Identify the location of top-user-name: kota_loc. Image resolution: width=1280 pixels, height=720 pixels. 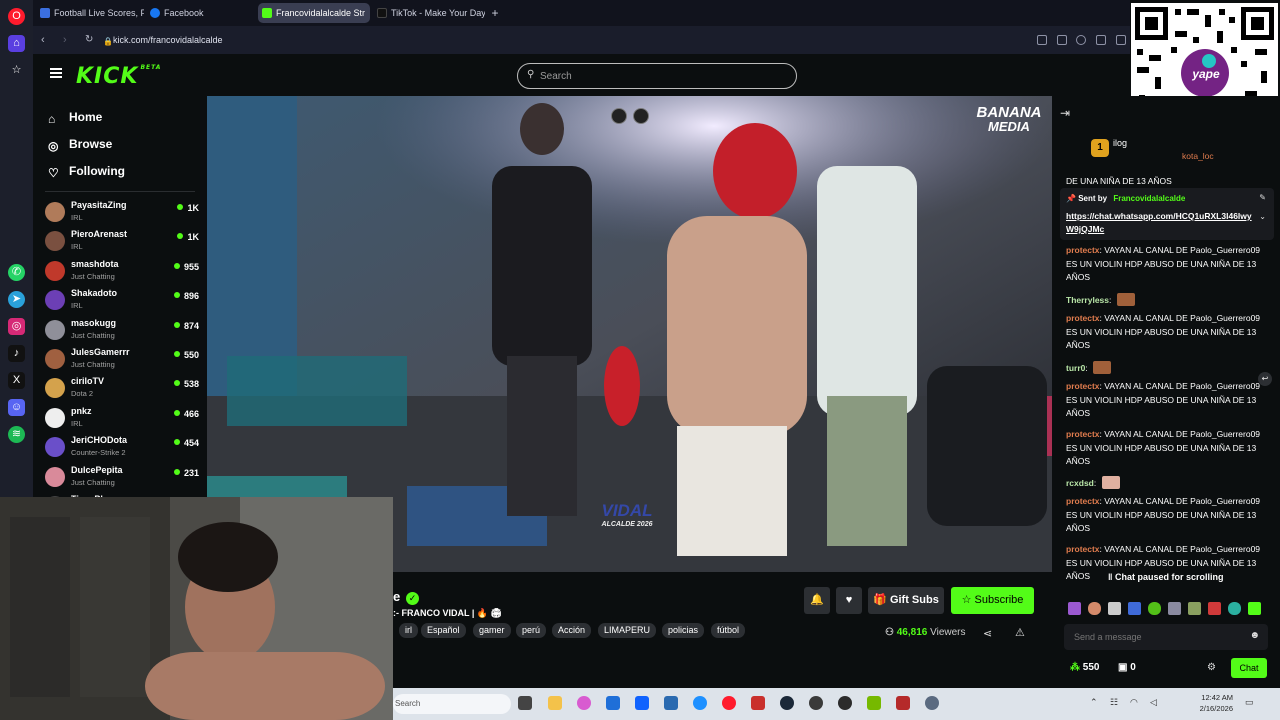
(1198, 156).